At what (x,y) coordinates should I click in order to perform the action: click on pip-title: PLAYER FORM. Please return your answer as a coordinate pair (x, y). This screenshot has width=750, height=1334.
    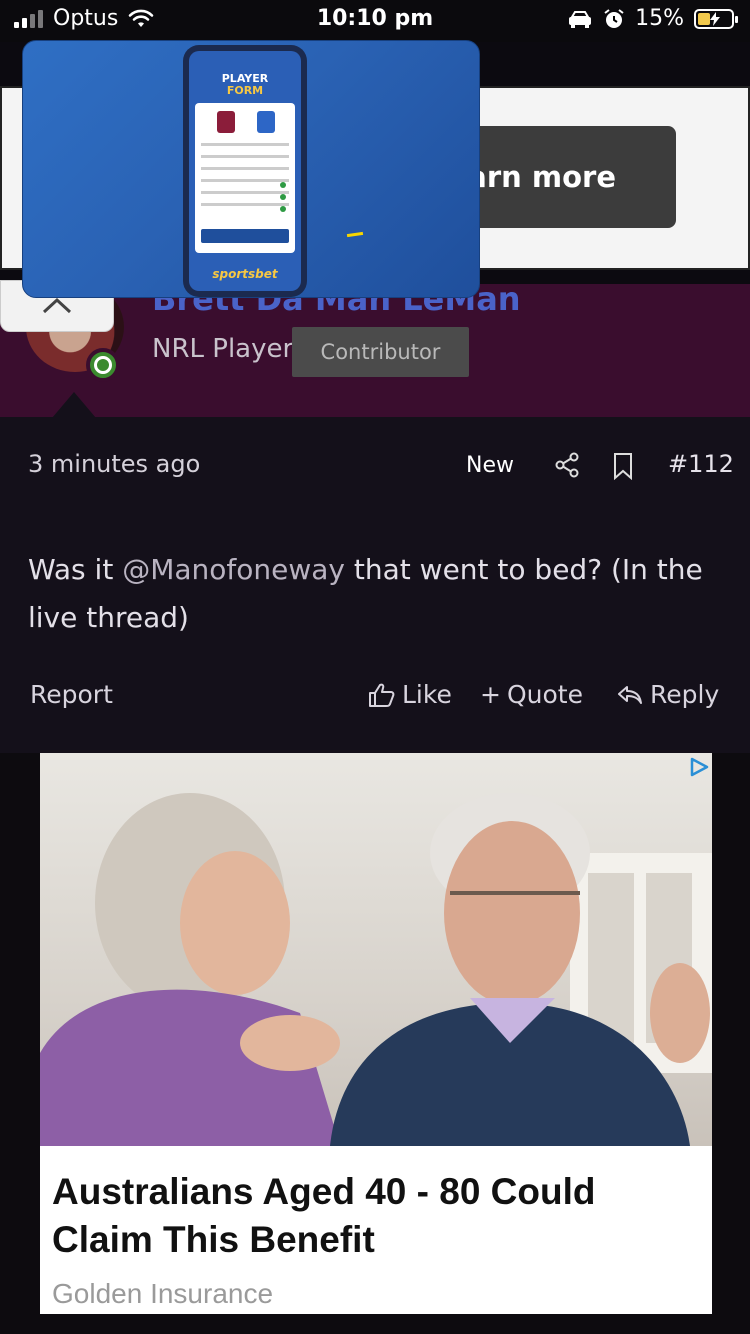
    Looking at the image, I should click on (245, 85).